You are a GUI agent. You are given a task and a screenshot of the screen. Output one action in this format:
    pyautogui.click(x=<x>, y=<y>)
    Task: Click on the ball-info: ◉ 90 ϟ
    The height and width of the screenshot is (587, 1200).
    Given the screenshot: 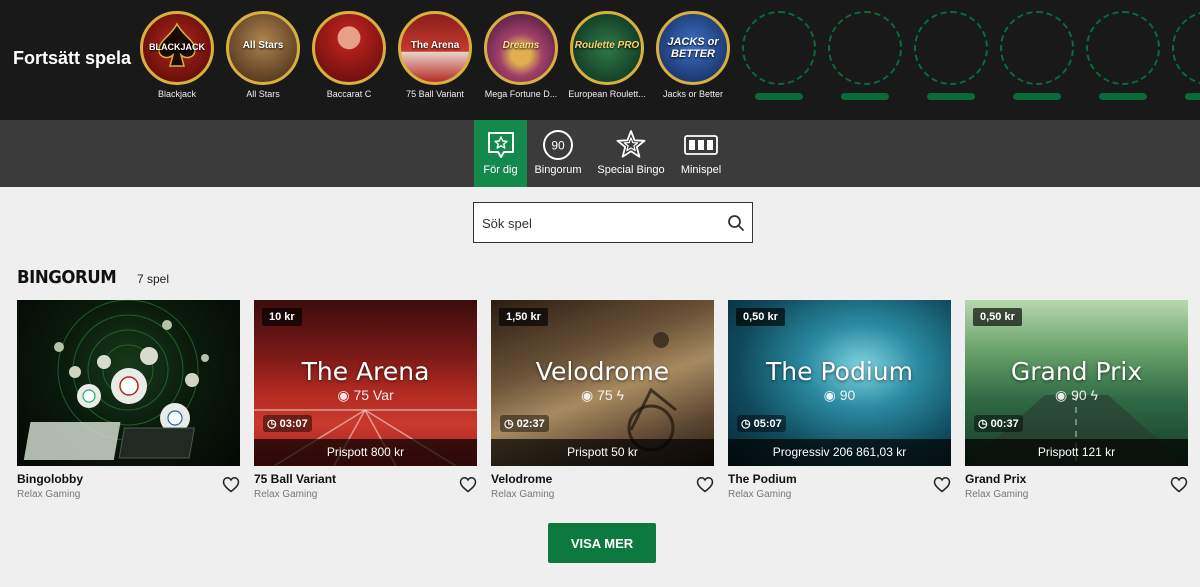 What is the action you would take?
    pyautogui.click(x=1076, y=395)
    